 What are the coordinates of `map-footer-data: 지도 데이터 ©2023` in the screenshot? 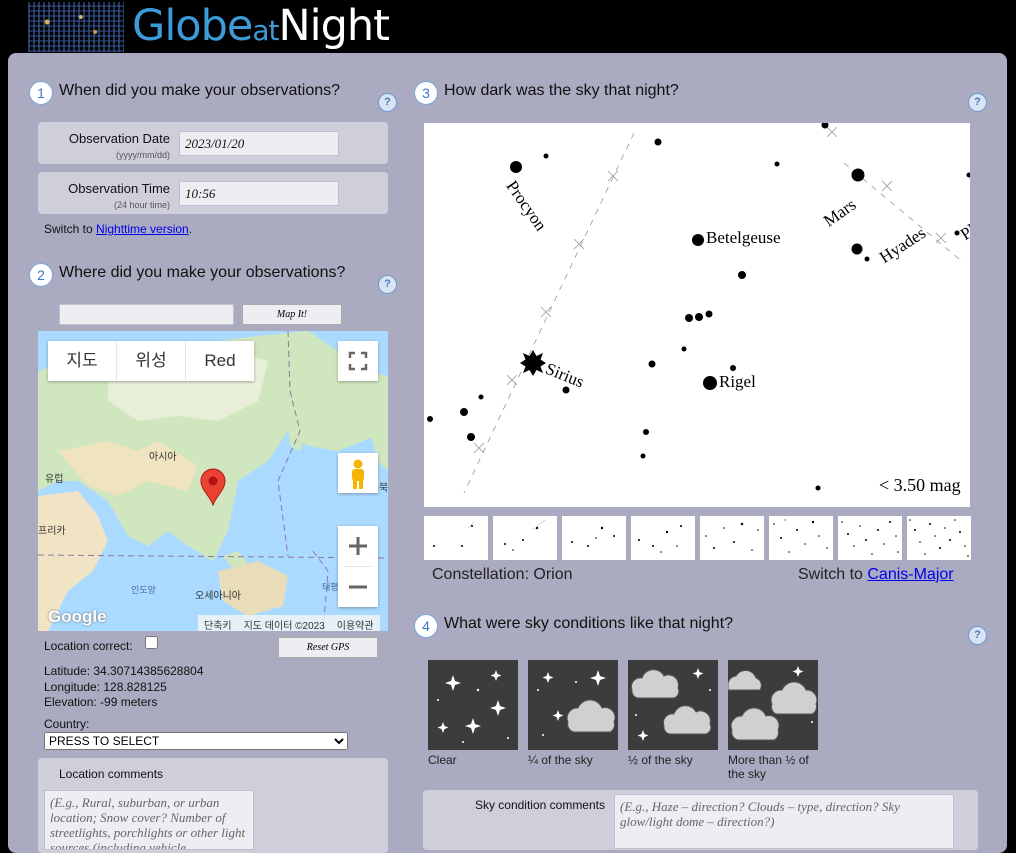 It's located at (284, 626).